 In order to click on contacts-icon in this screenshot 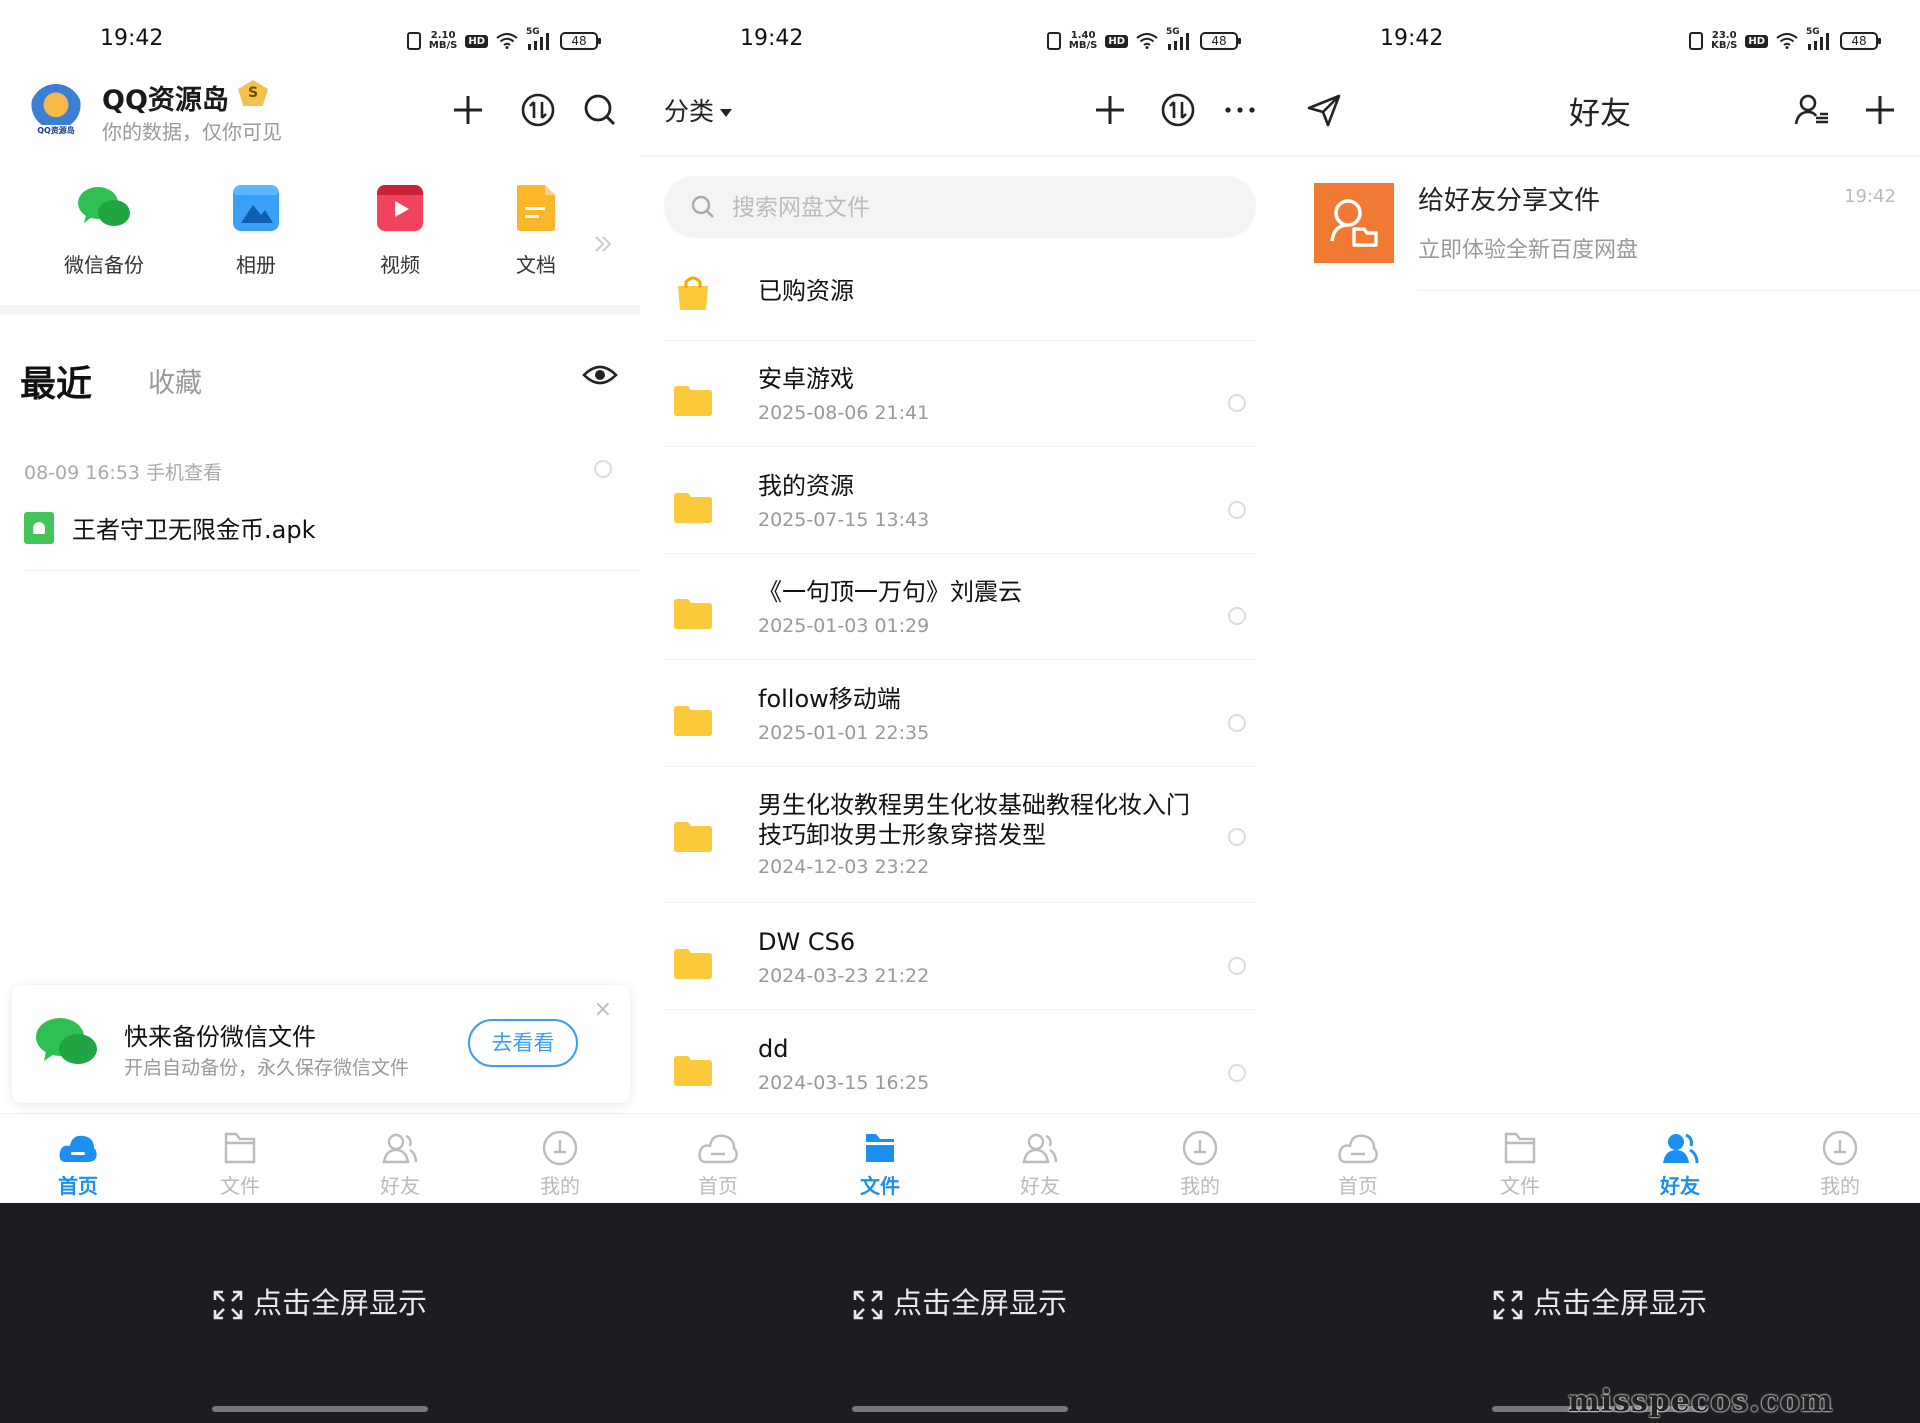, I will do `click(1812, 110)`.